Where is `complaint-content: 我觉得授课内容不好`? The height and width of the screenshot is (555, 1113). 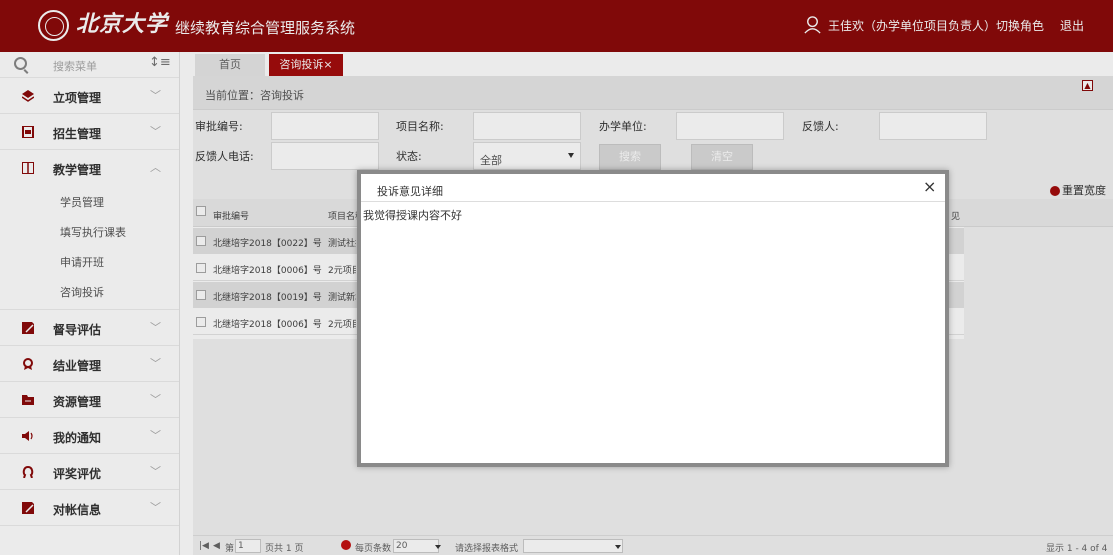
complaint-content: 我觉得授课内容不好 is located at coordinates (412, 215).